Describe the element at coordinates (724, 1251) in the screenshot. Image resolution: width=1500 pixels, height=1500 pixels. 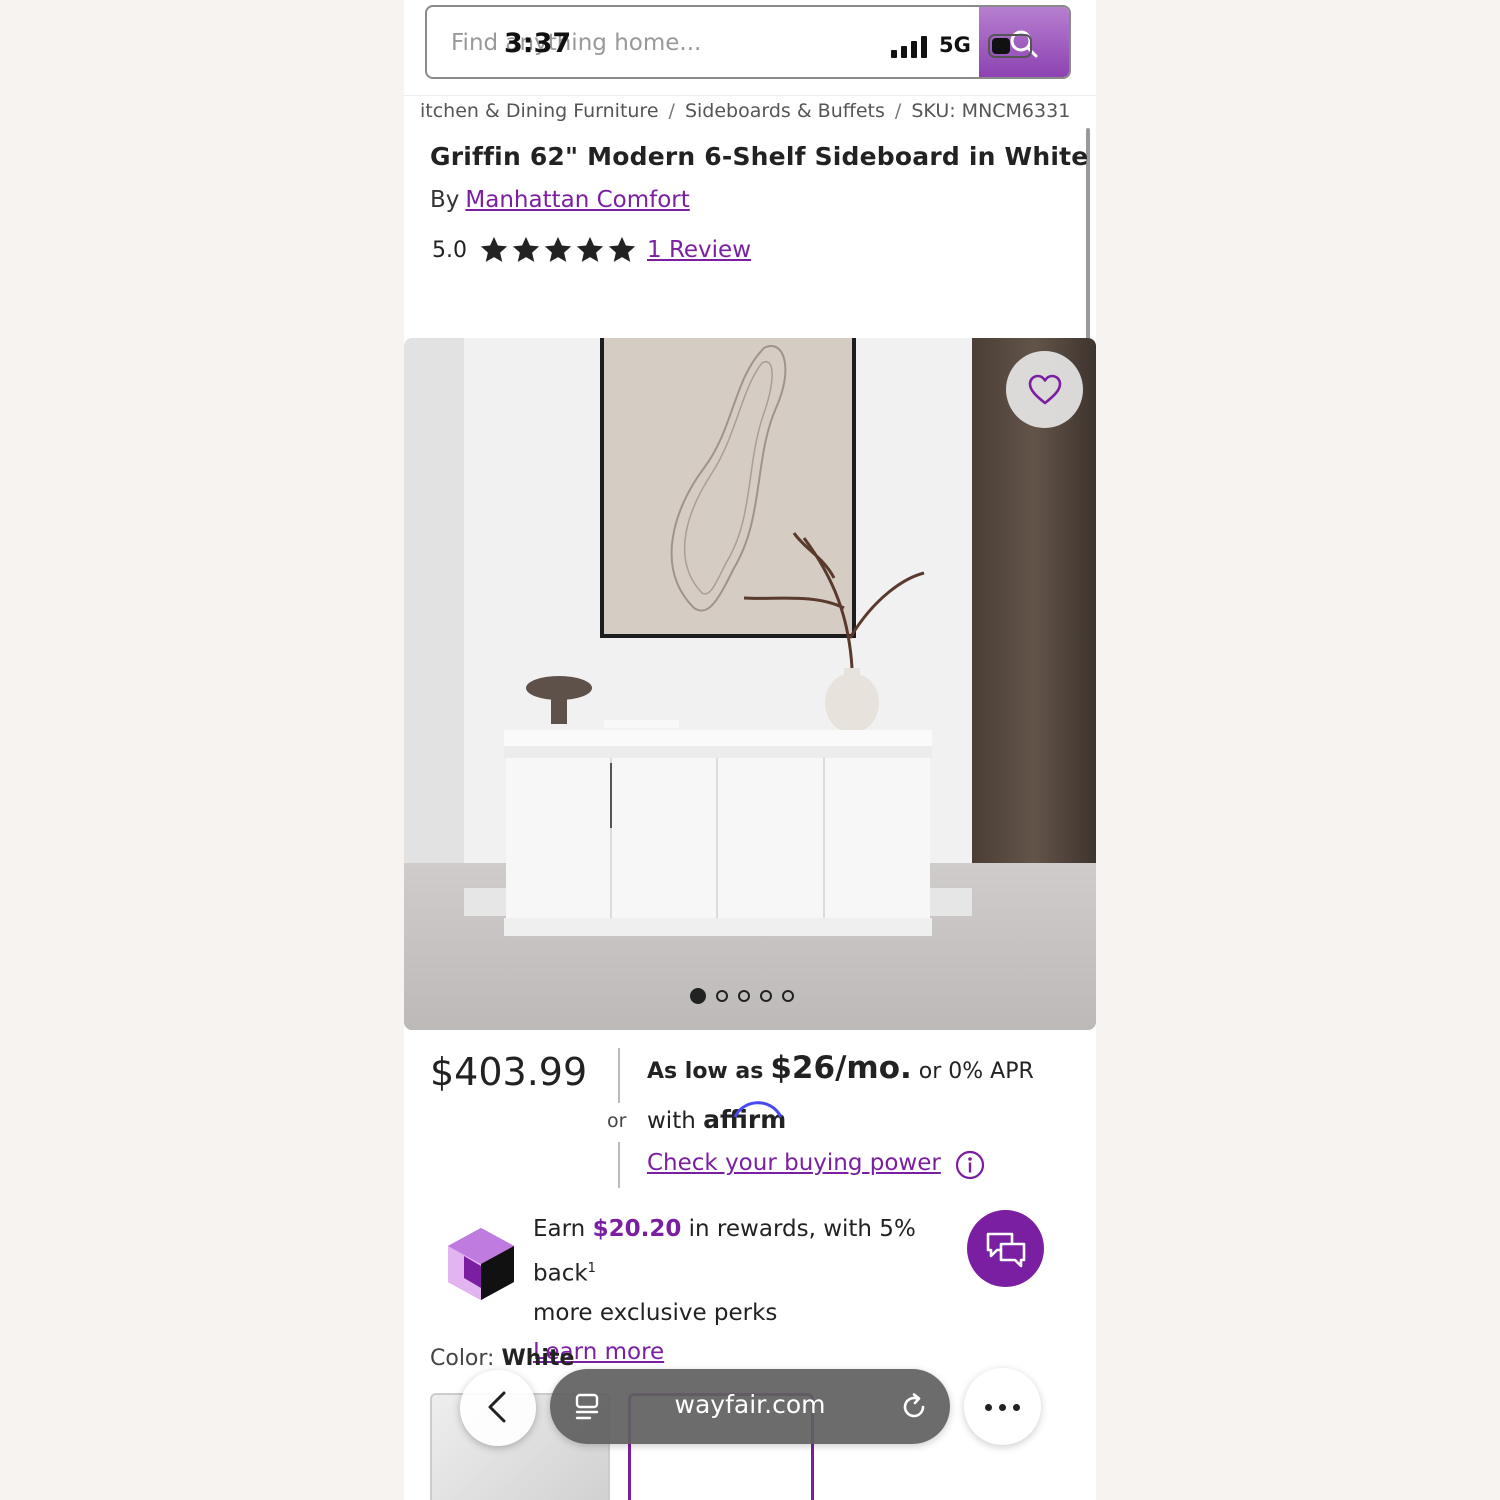
I see `rewards-description: in rewards, with 5% back` at that location.